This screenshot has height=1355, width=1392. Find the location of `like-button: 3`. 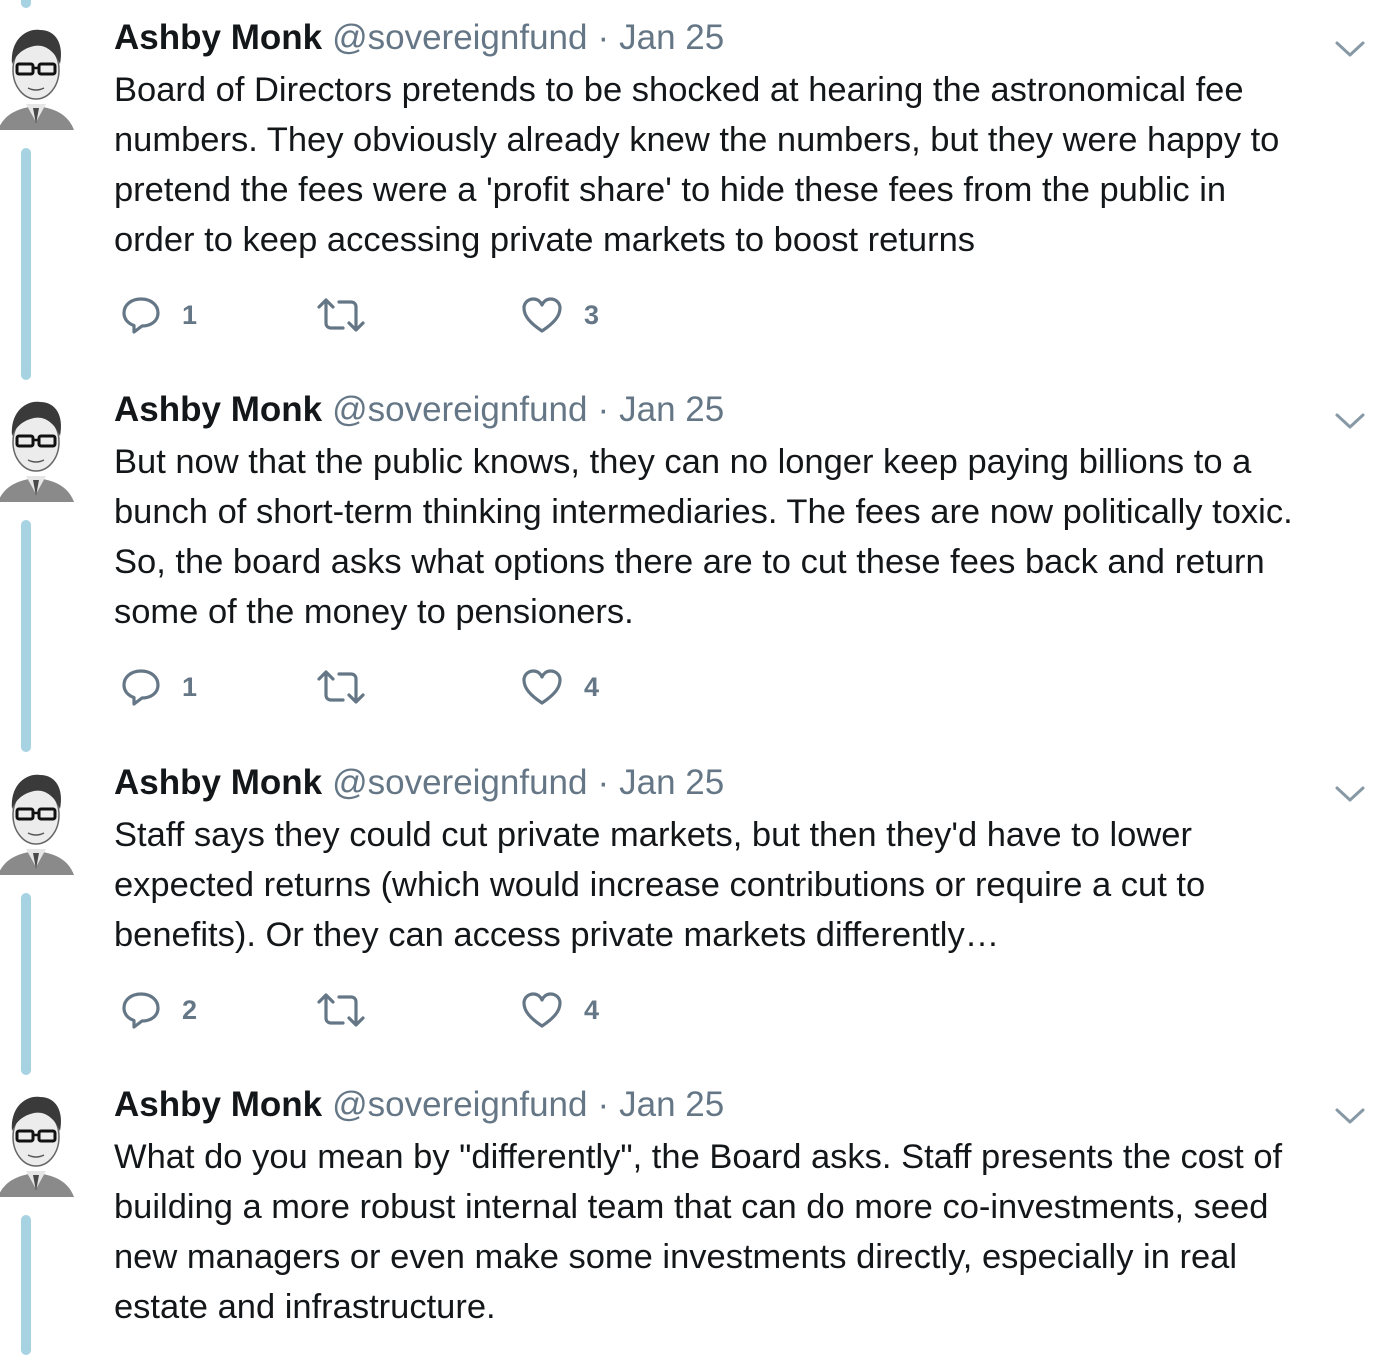

like-button: 3 is located at coordinates (559, 315).